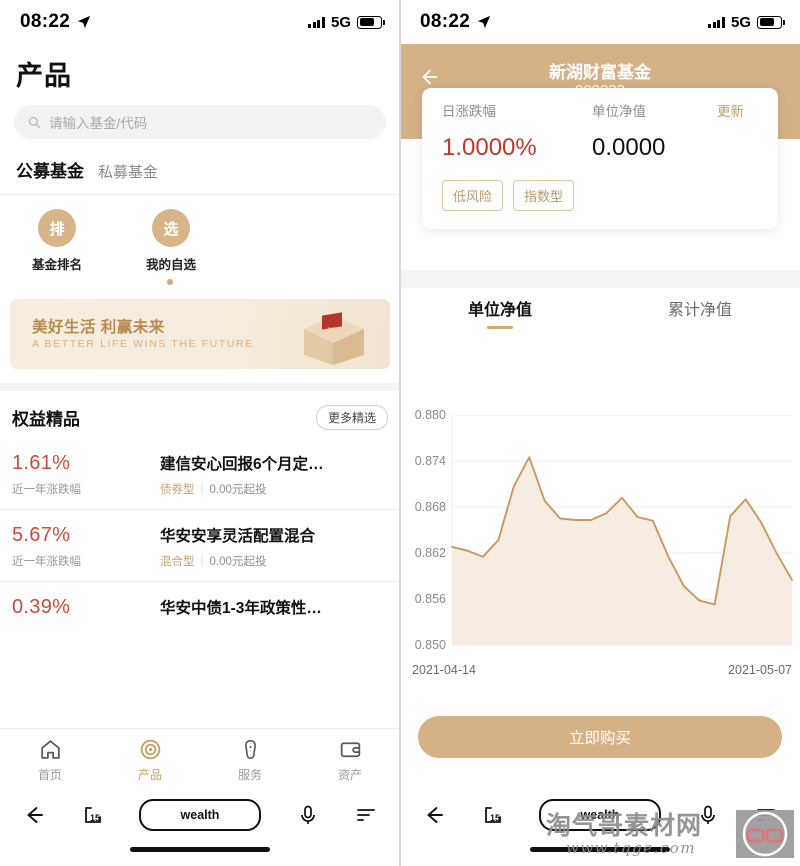  I want to click on section-header-equity: 权益精品 更多精选, so click(200, 414).